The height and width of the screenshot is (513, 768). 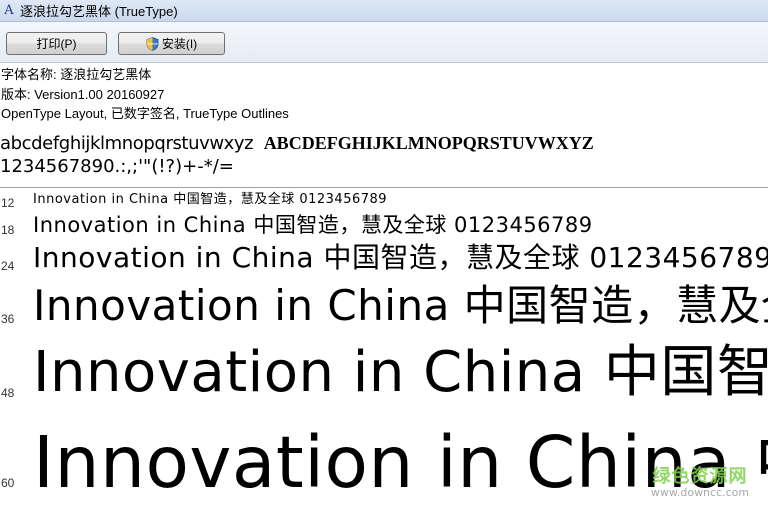 I want to click on size-label: 18, so click(x=8, y=230).